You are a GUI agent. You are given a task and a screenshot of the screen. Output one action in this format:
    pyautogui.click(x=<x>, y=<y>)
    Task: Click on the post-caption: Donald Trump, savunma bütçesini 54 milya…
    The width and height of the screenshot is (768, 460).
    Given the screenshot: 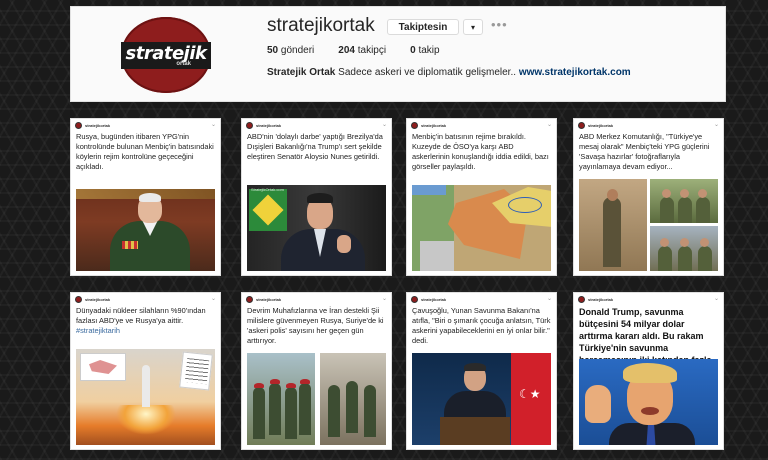 What is the action you would take?
    pyautogui.click(x=646, y=336)
    